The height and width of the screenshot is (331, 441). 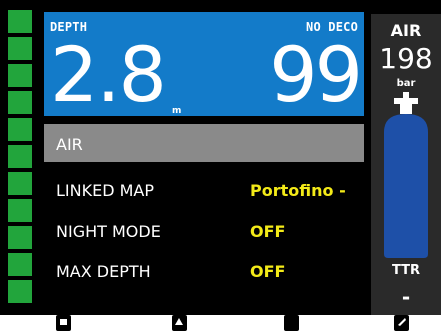 I want to click on menu-header: AIR, so click(x=204, y=143).